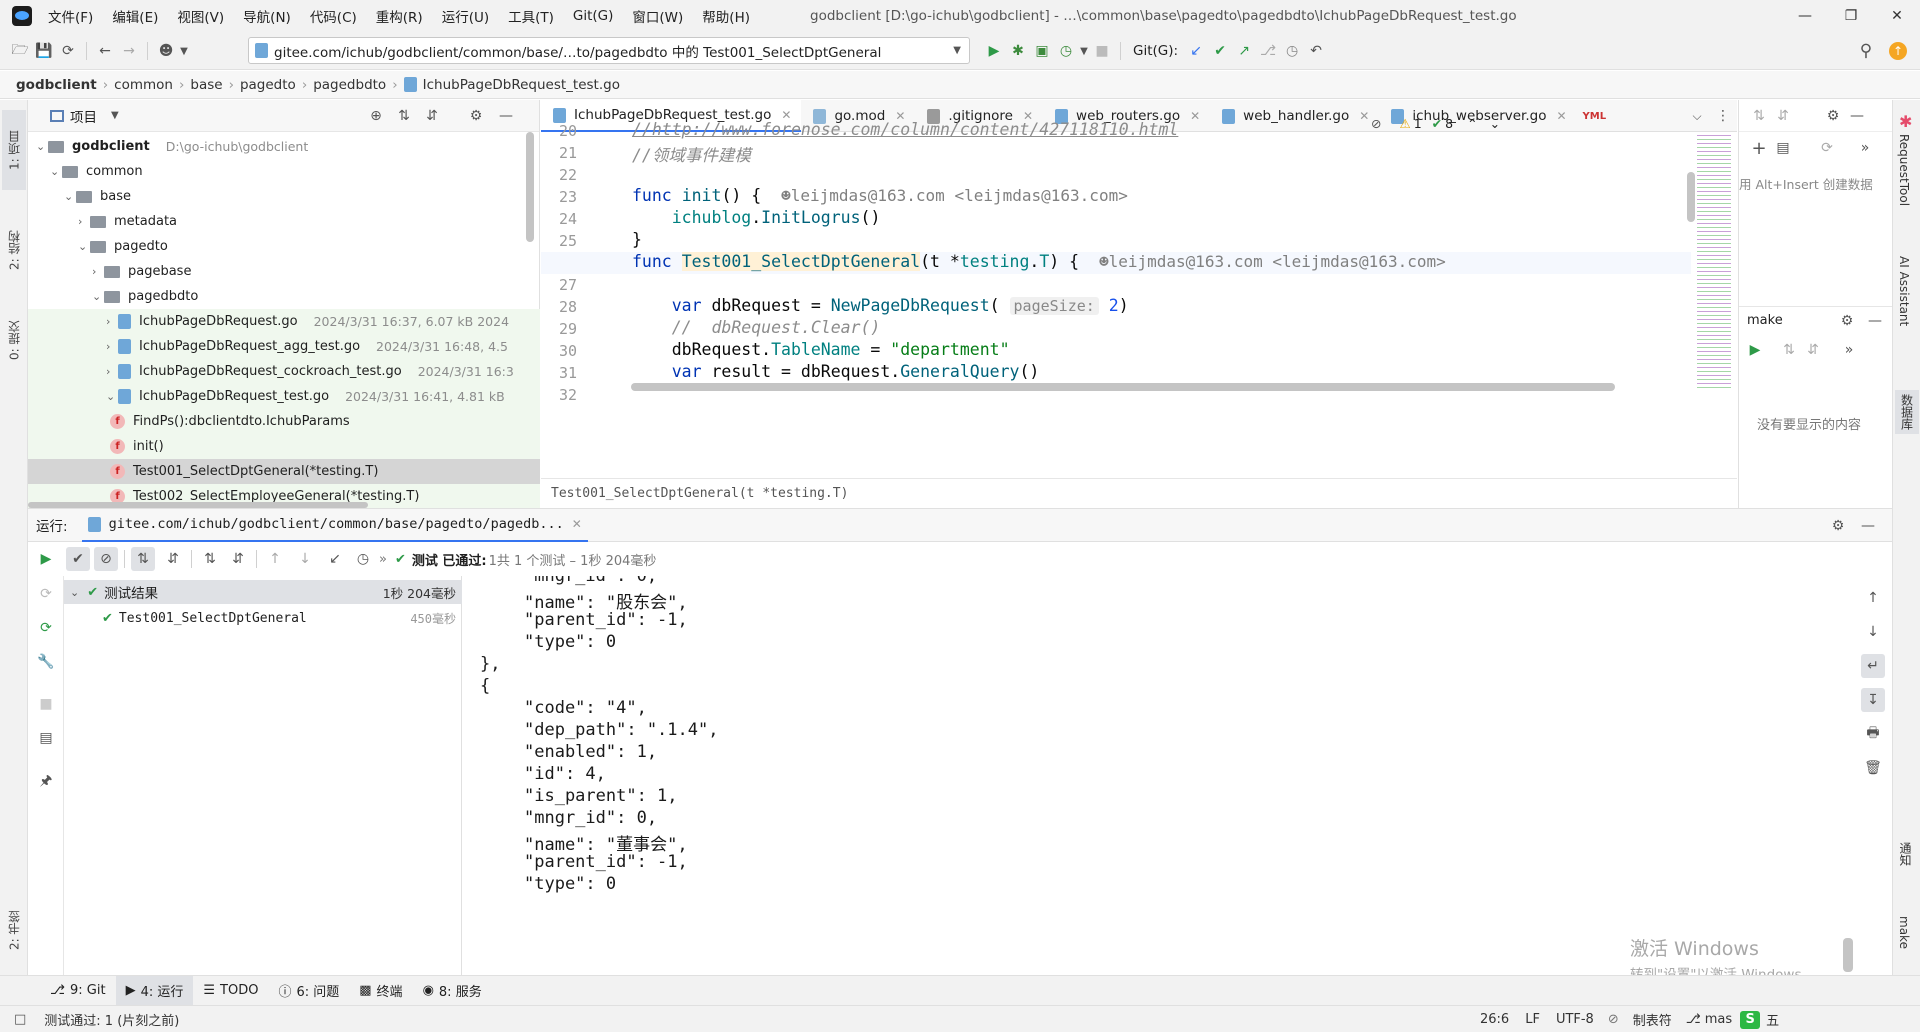 The width and height of the screenshot is (1920, 1033). Describe the element at coordinates (452, 991) in the screenshot. I see `tool-tab-services: ◉ 8: 服务` at that location.